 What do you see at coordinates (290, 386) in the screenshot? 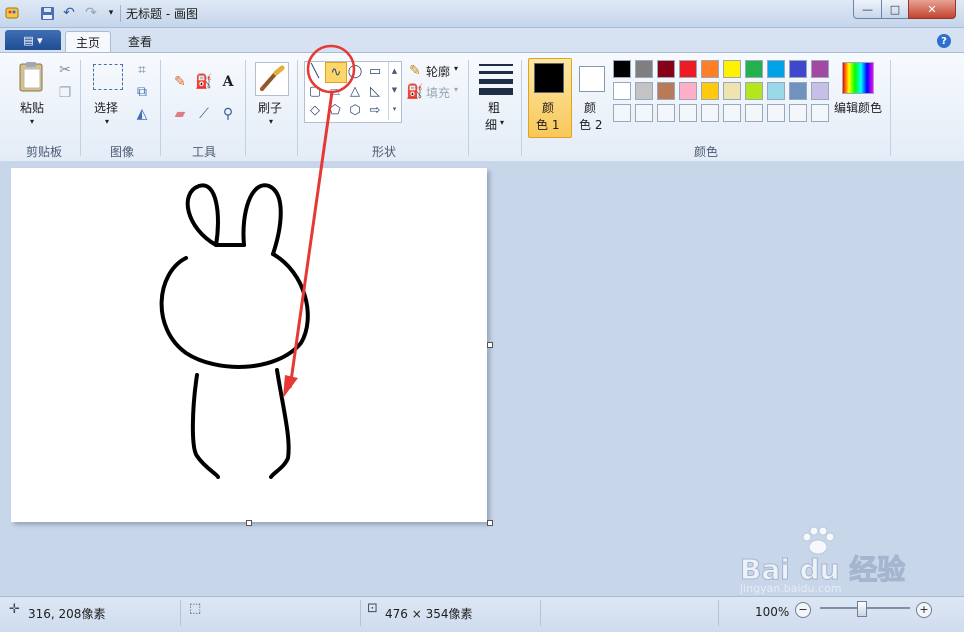
I see `pointer-arrow-head` at bounding box center [290, 386].